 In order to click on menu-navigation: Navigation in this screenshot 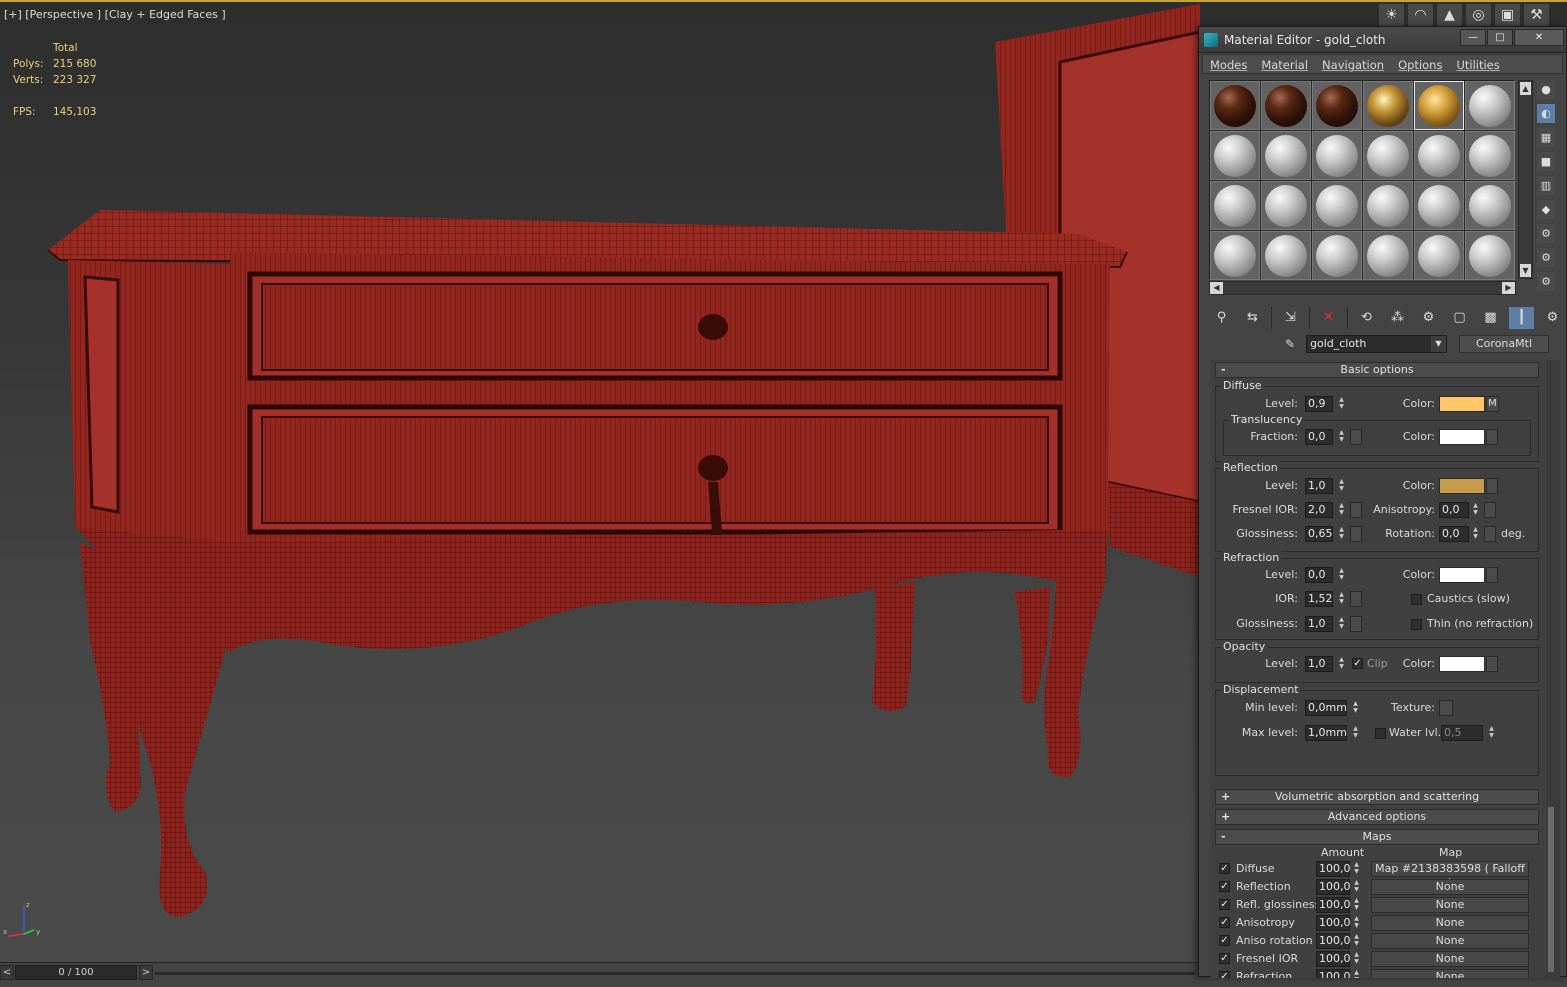, I will do `click(1353, 64)`.